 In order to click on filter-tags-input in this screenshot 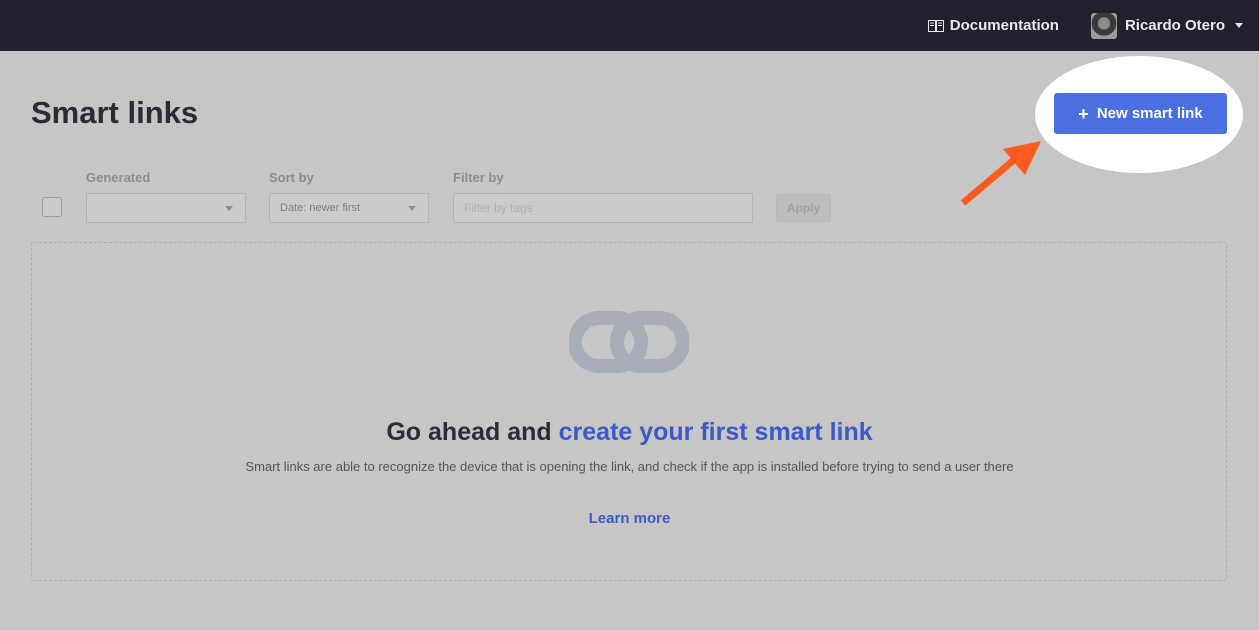, I will do `click(603, 208)`.